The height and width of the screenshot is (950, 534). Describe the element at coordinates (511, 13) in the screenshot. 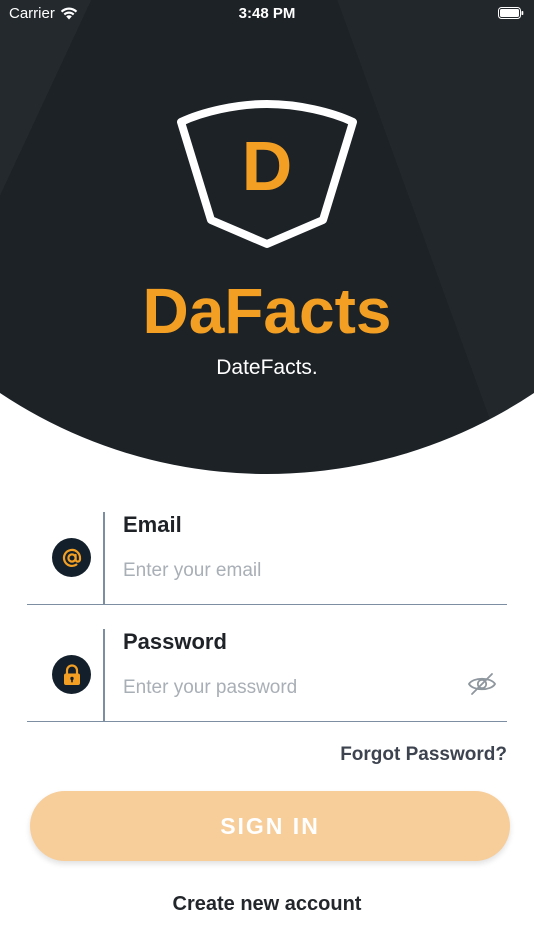

I see `battery-icon` at that location.